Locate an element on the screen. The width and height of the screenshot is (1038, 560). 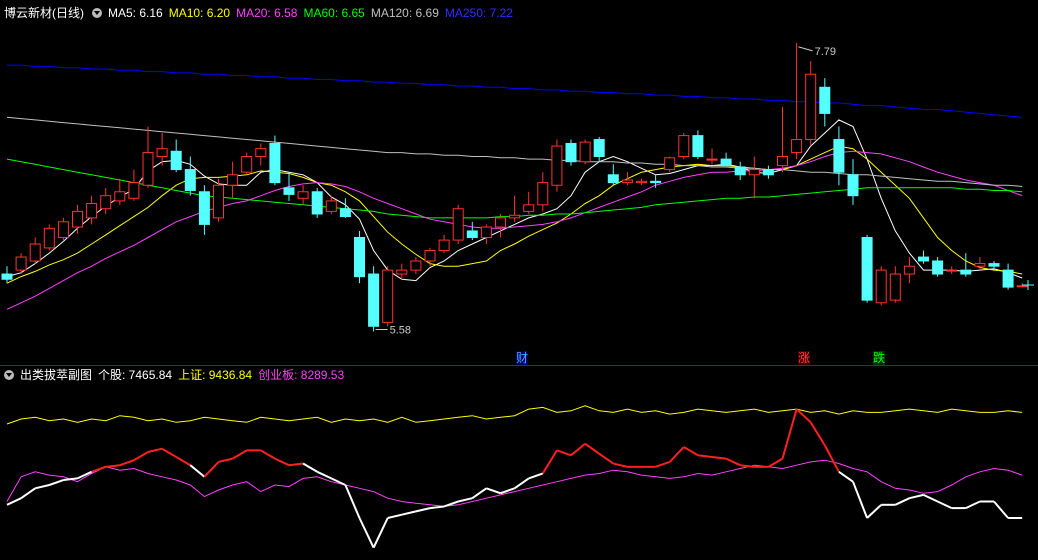
event-marker-rise: 涨 is located at coordinates (804, 358).